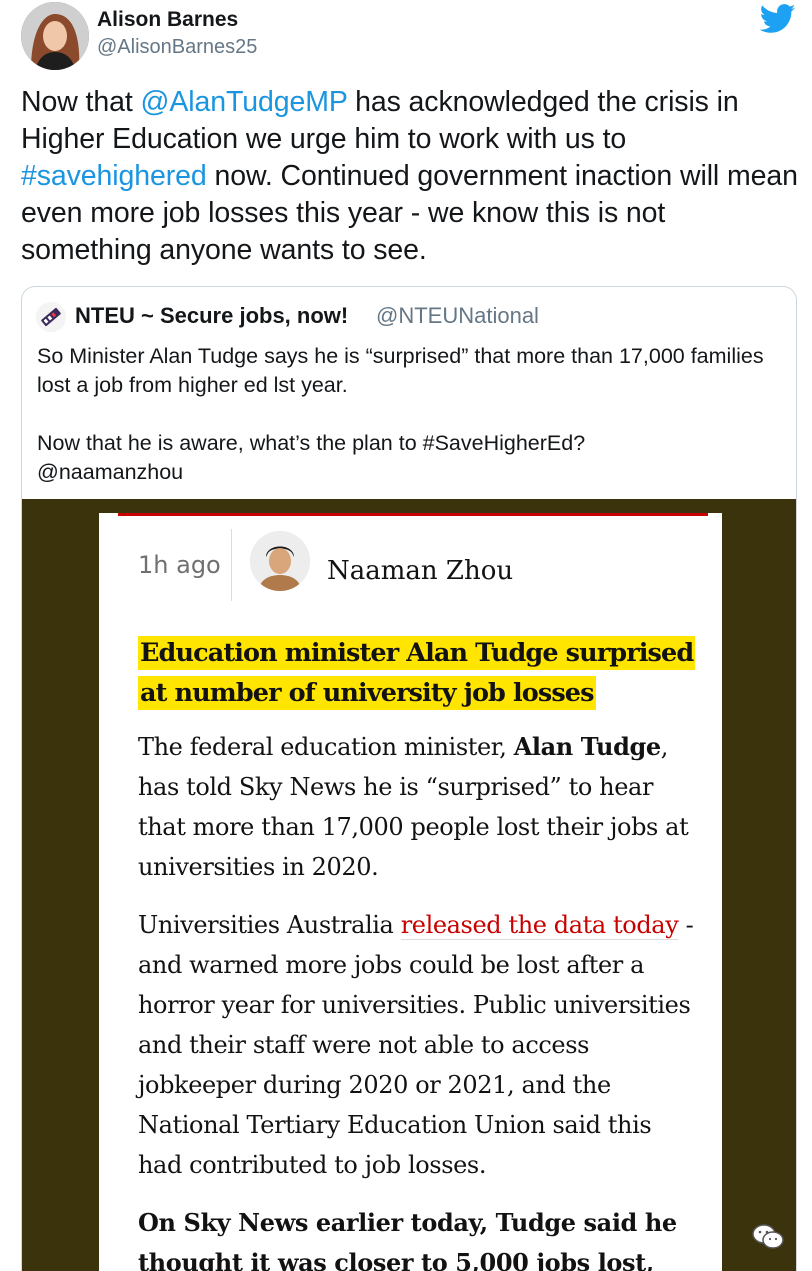 The image size is (812, 1271). What do you see at coordinates (457, 316) in the screenshot?
I see `quoted-handle: @NTEUNational` at bounding box center [457, 316].